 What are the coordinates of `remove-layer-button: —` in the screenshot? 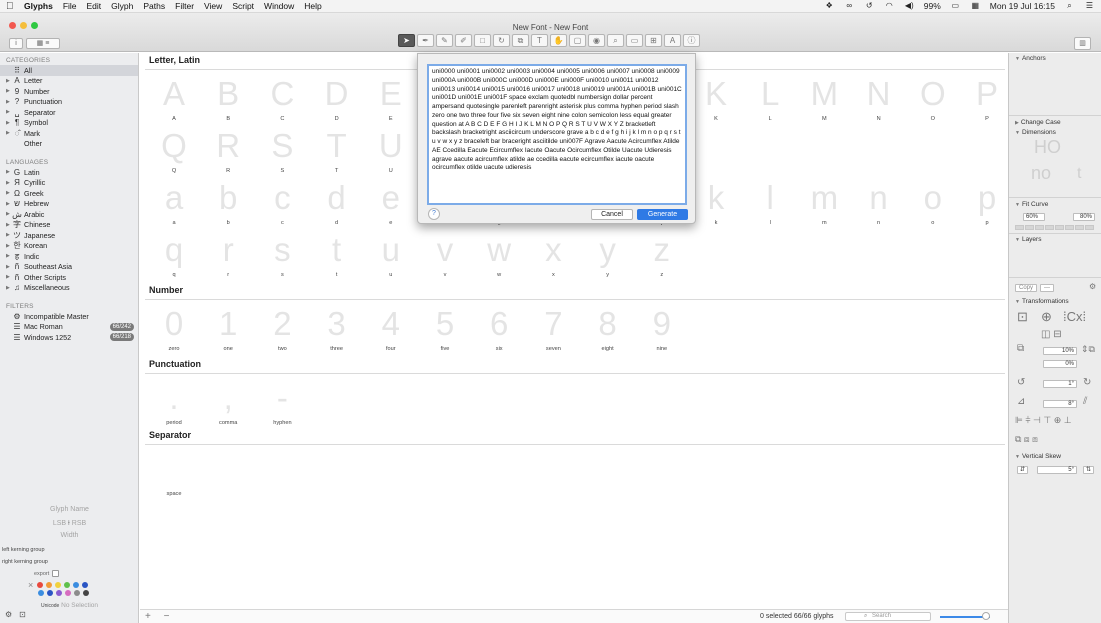 It's located at (1047, 288).